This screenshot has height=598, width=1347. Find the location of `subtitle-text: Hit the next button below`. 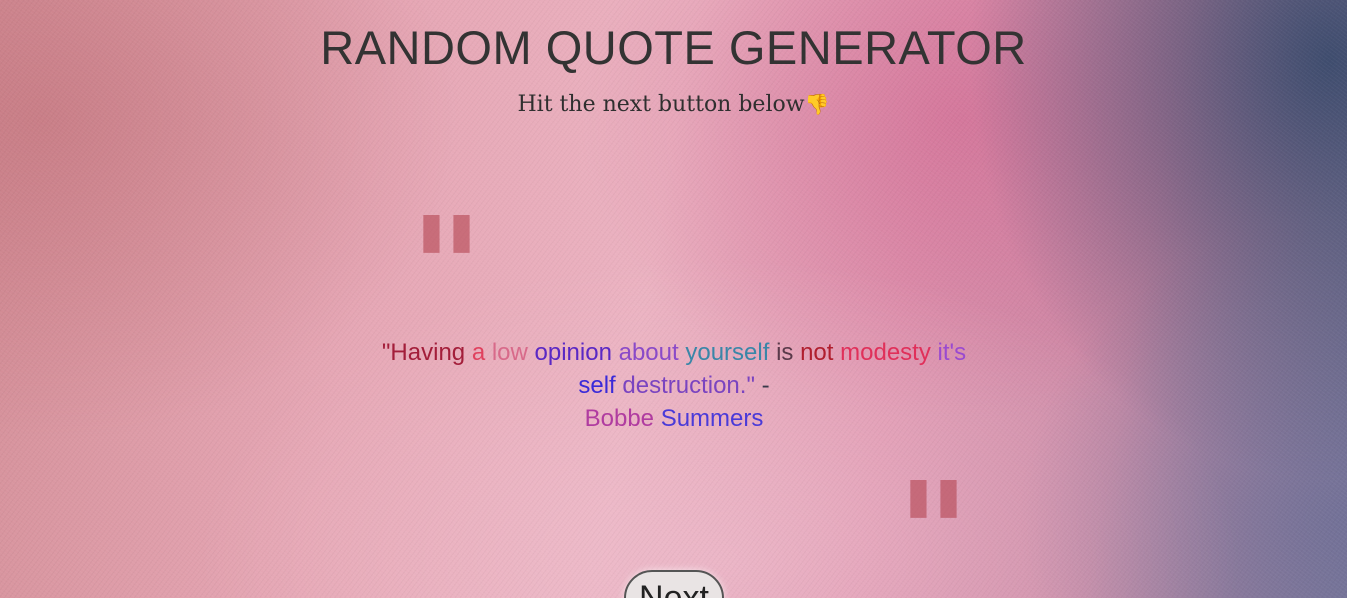

subtitle-text: Hit the next button below is located at coordinates (661, 104).